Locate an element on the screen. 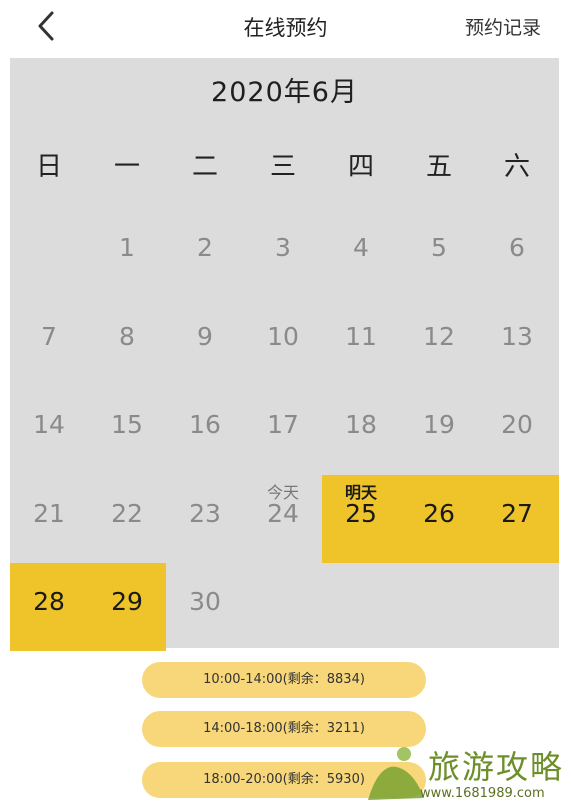 Image resolution: width=571 pixels, height=812 pixels. day-number: 22 is located at coordinates (127, 513).